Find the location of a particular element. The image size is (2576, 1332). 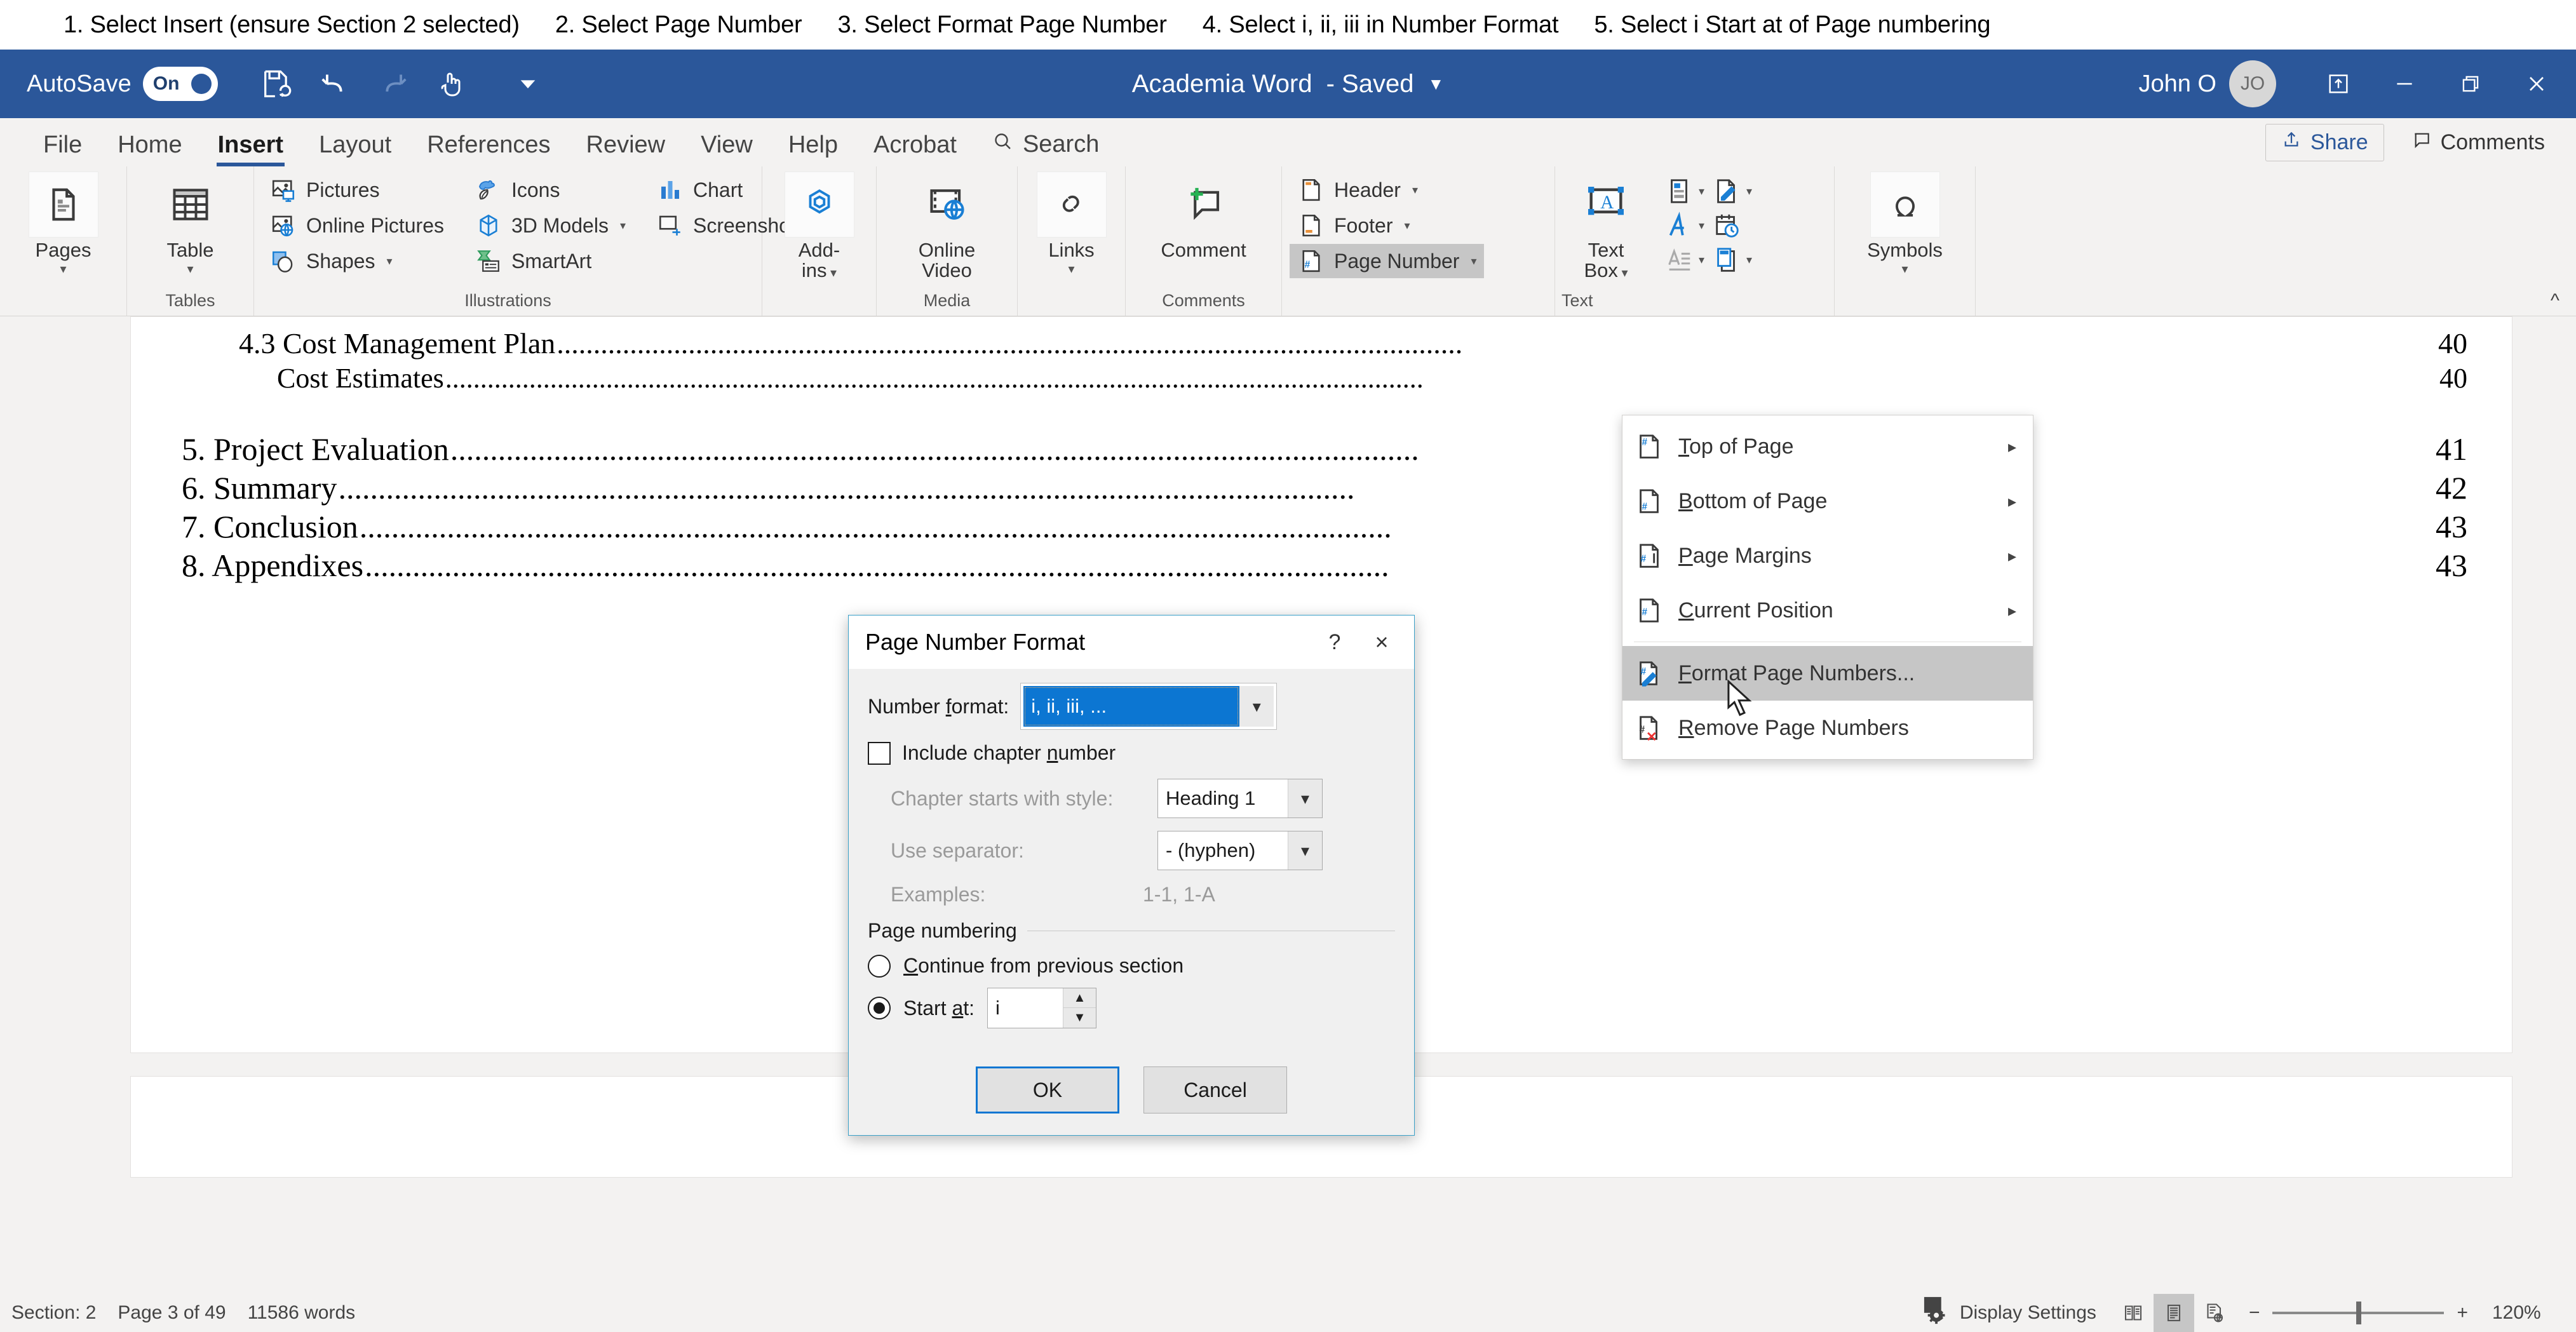

stepper-down-icon: ▼ is located at coordinates (1079, 1018).